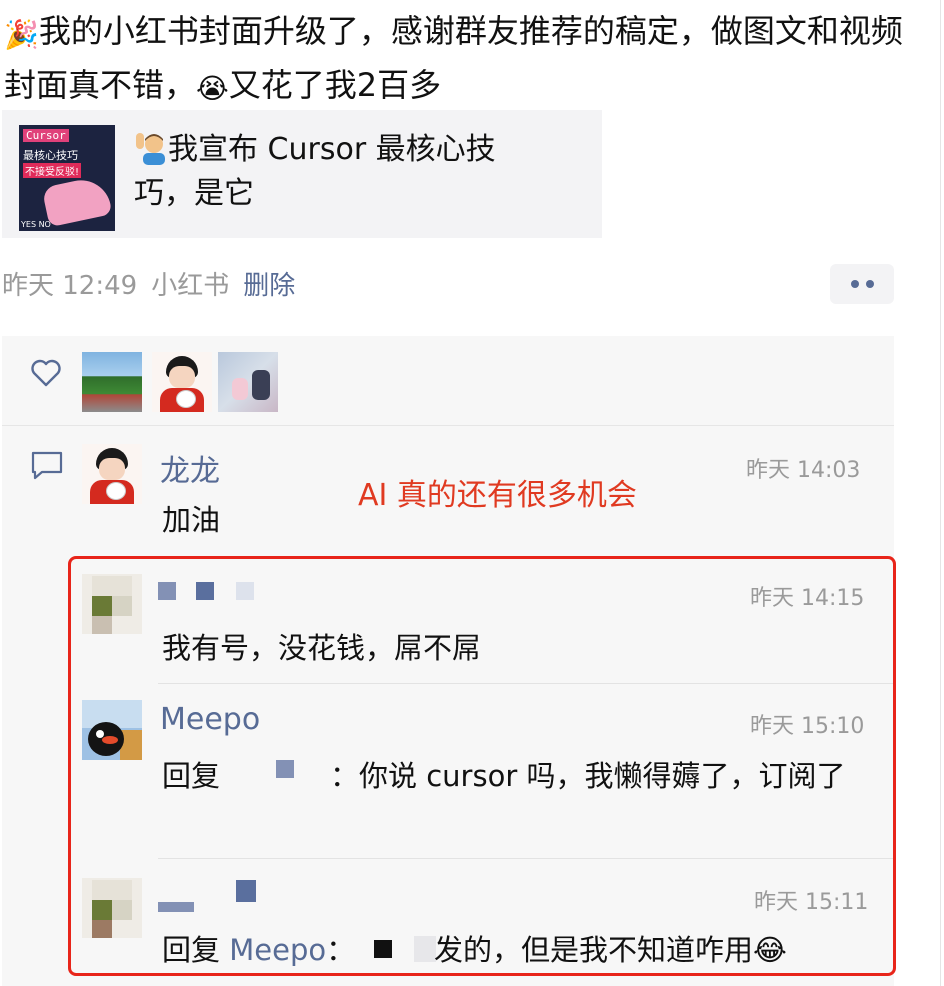 The height and width of the screenshot is (986, 944). Describe the element at coordinates (112, 382) in the screenshot. I see `like-avatar-road` at that location.